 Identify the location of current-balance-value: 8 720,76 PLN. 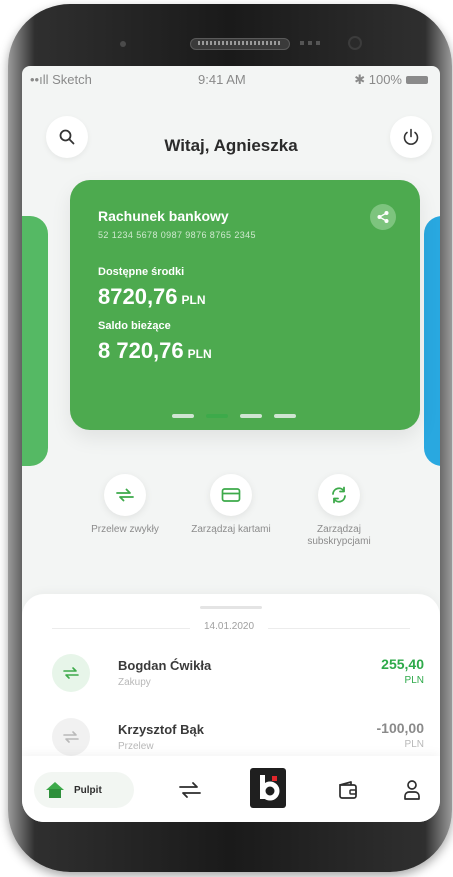
(155, 351).